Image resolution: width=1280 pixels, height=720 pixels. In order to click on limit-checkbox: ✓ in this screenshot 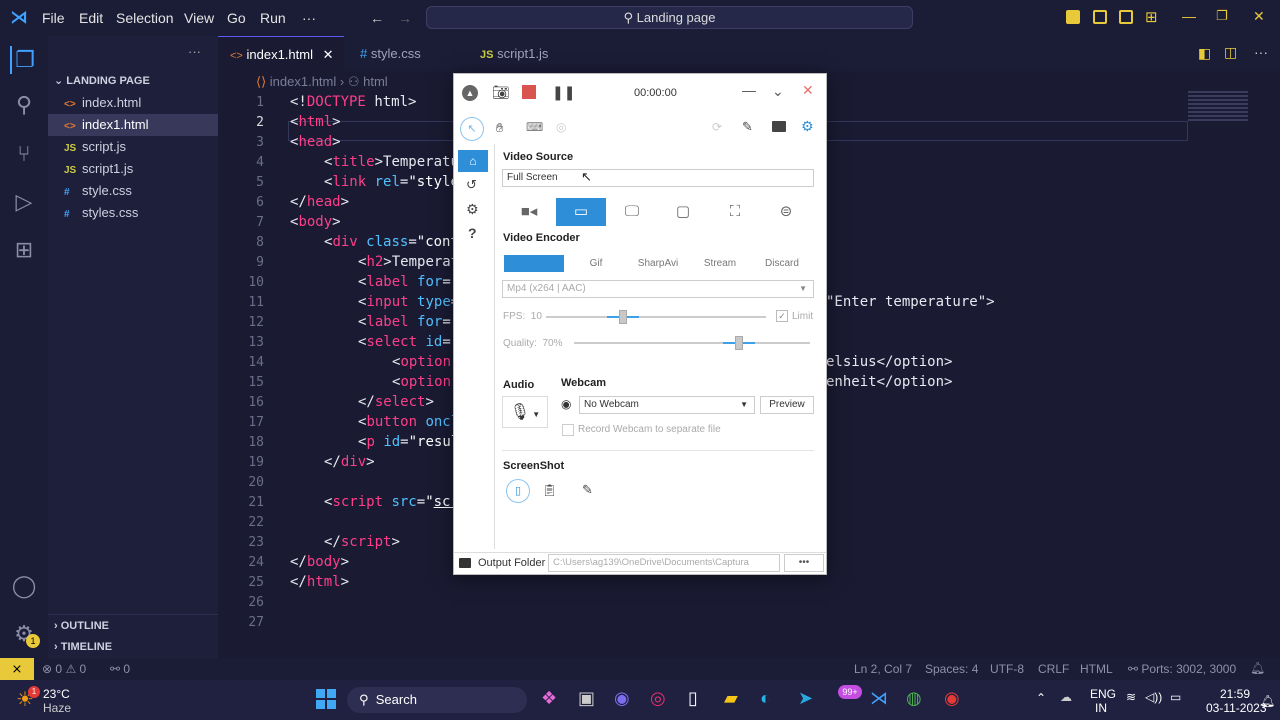, I will do `click(782, 316)`.